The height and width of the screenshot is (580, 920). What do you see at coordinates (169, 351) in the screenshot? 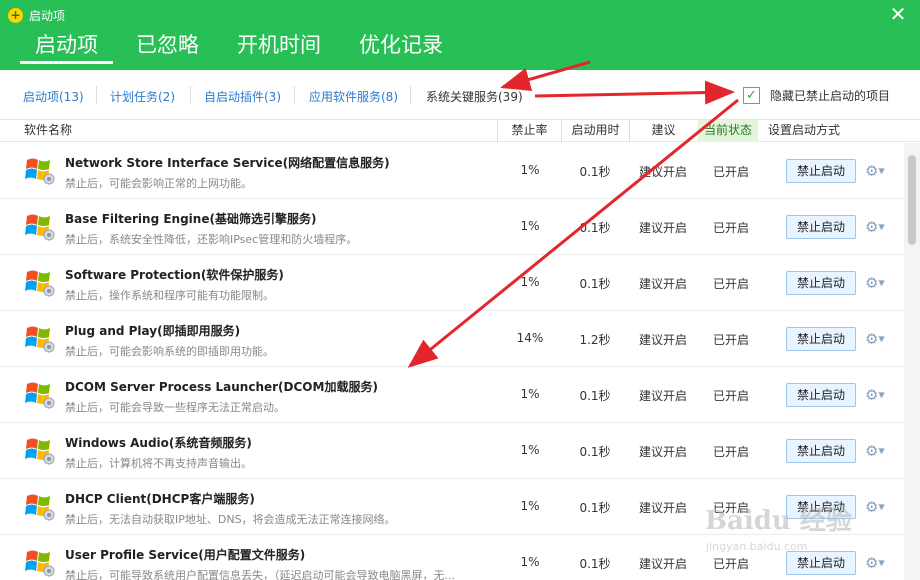
I see `service-description: 禁止后，可能会影响系统的即插即用功能。` at bounding box center [169, 351].